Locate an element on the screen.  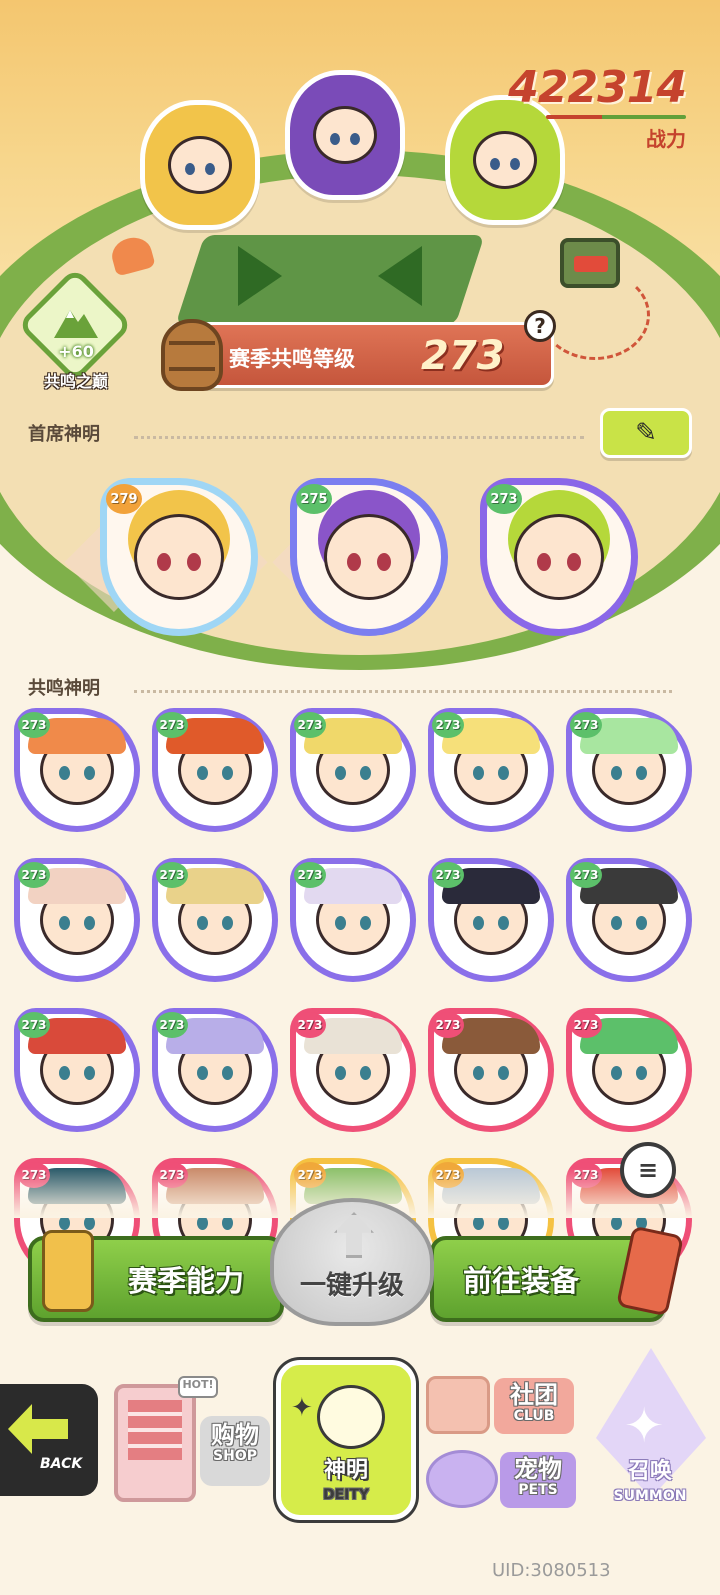
shop-label-cn: 购物 is located at coordinates (235, 1435).